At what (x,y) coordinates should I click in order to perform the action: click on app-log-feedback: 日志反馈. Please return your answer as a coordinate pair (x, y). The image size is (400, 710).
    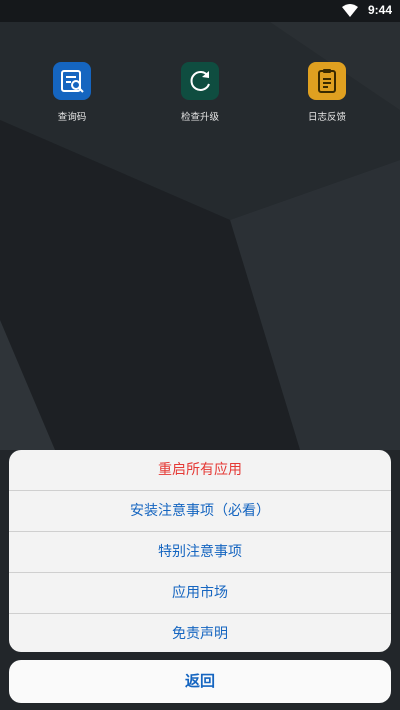
    Looking at the image, I should click on (327, 92).